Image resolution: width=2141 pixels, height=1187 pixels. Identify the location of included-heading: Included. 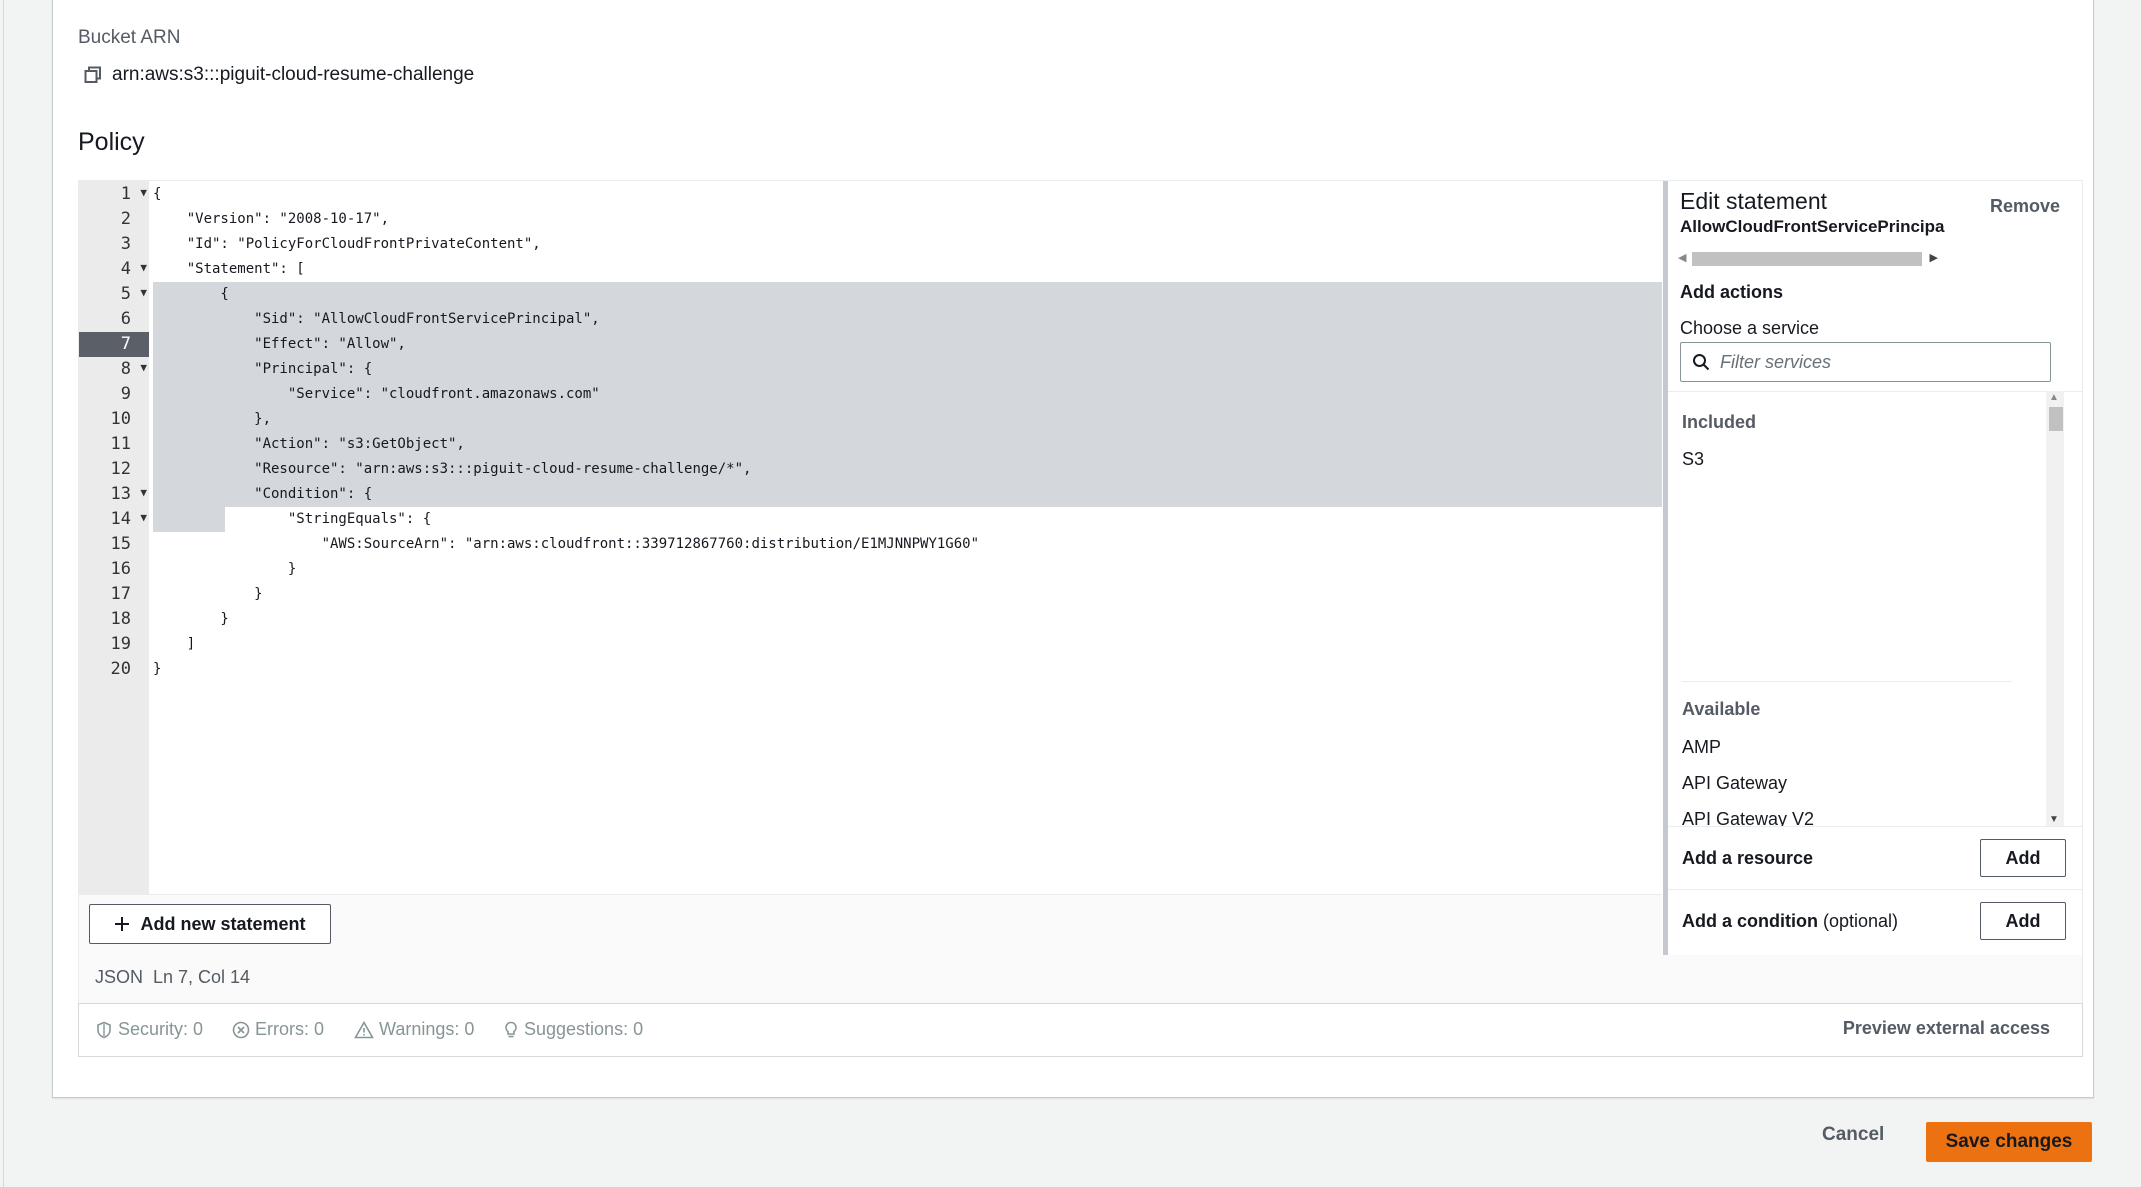
(1719, 422).